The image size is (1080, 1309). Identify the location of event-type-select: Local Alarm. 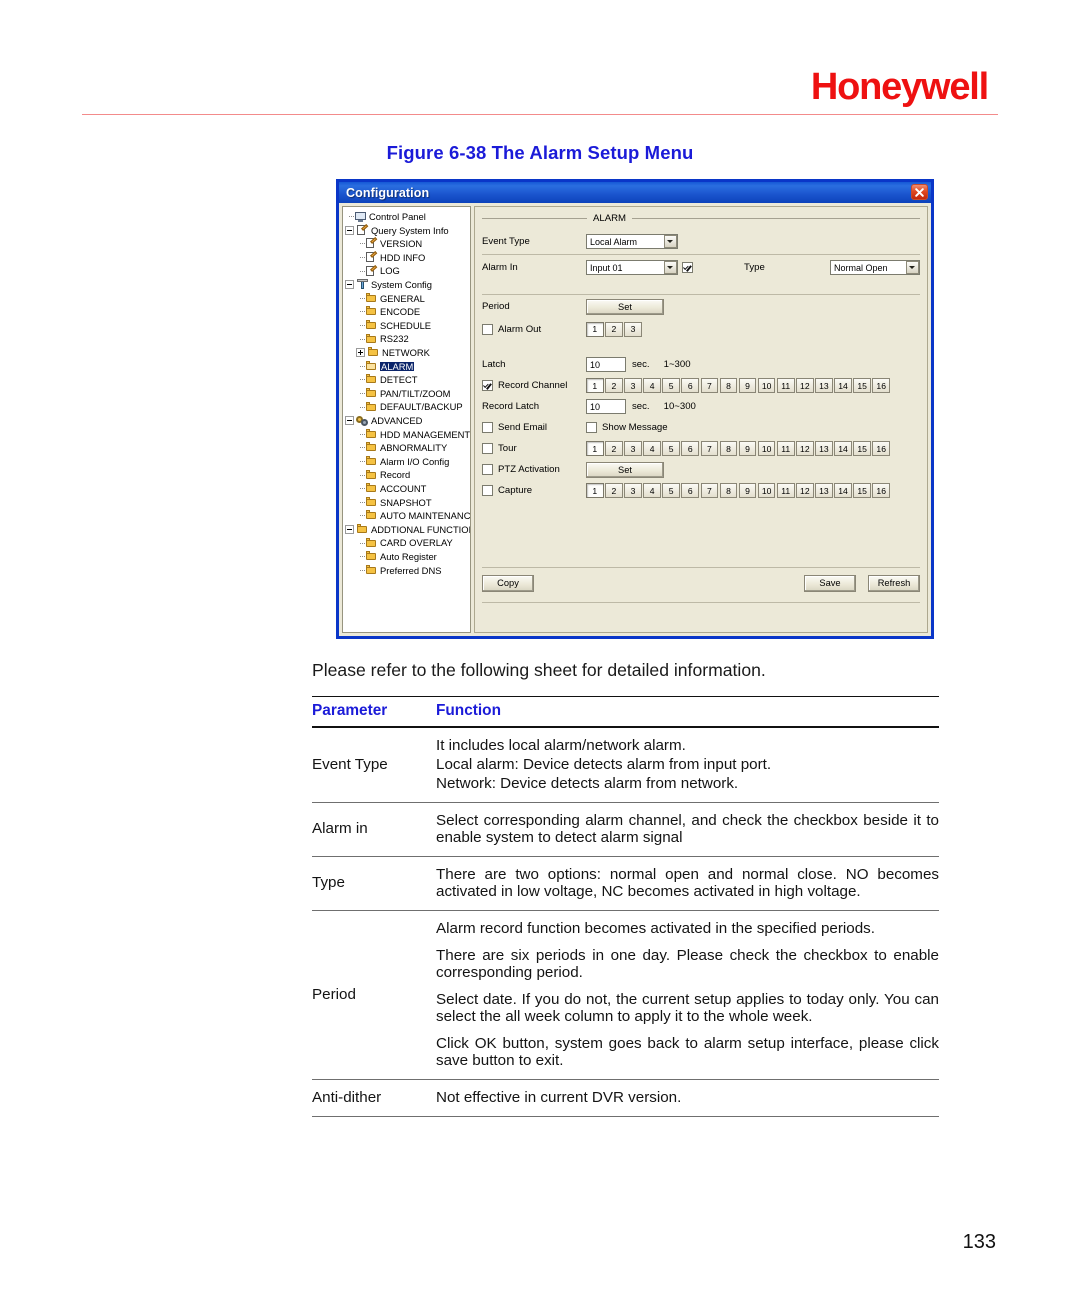
(632, 241).